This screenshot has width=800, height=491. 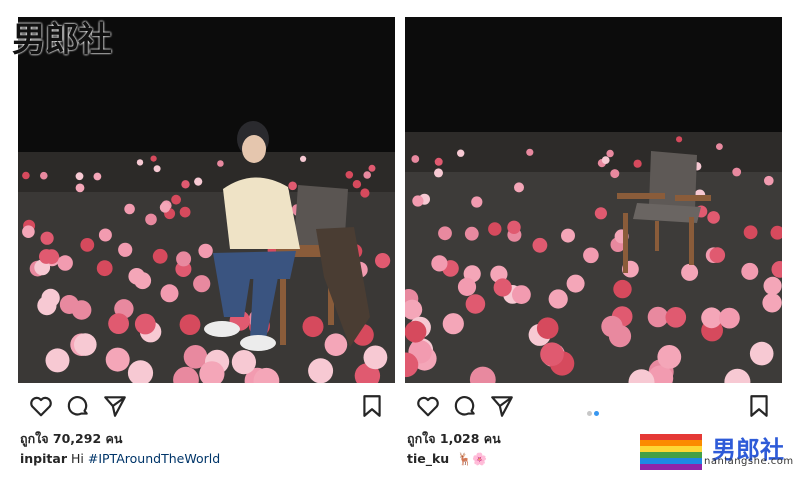 I want to click on username-link: tie_ku, so click(x=428, y=458).